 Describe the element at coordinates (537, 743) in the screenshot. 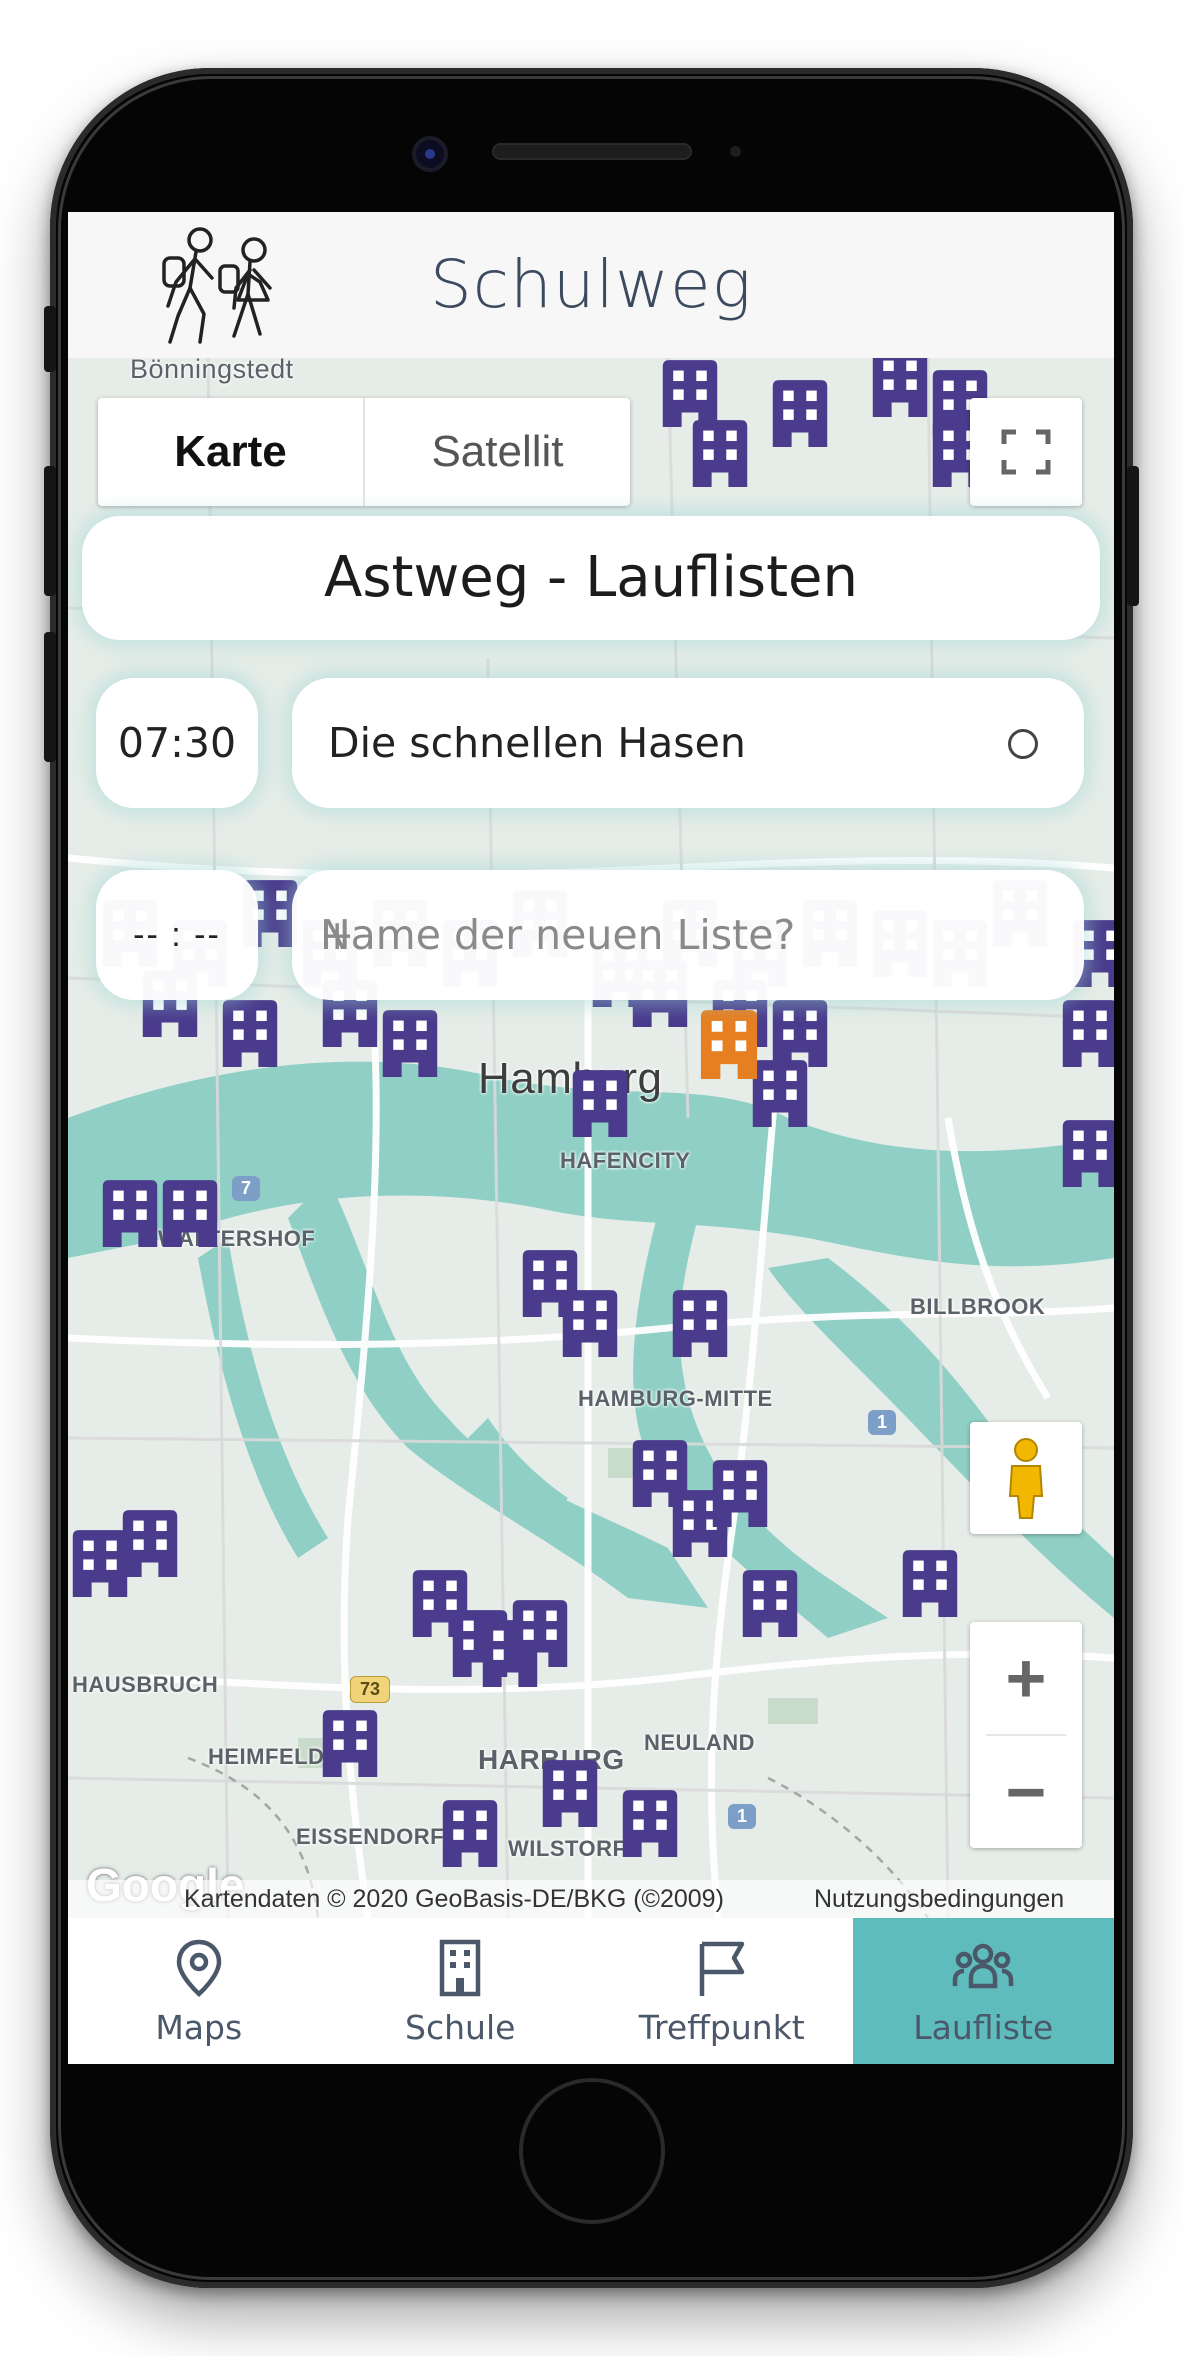

I see `list-name: Die schnellen Hasen` at that location.